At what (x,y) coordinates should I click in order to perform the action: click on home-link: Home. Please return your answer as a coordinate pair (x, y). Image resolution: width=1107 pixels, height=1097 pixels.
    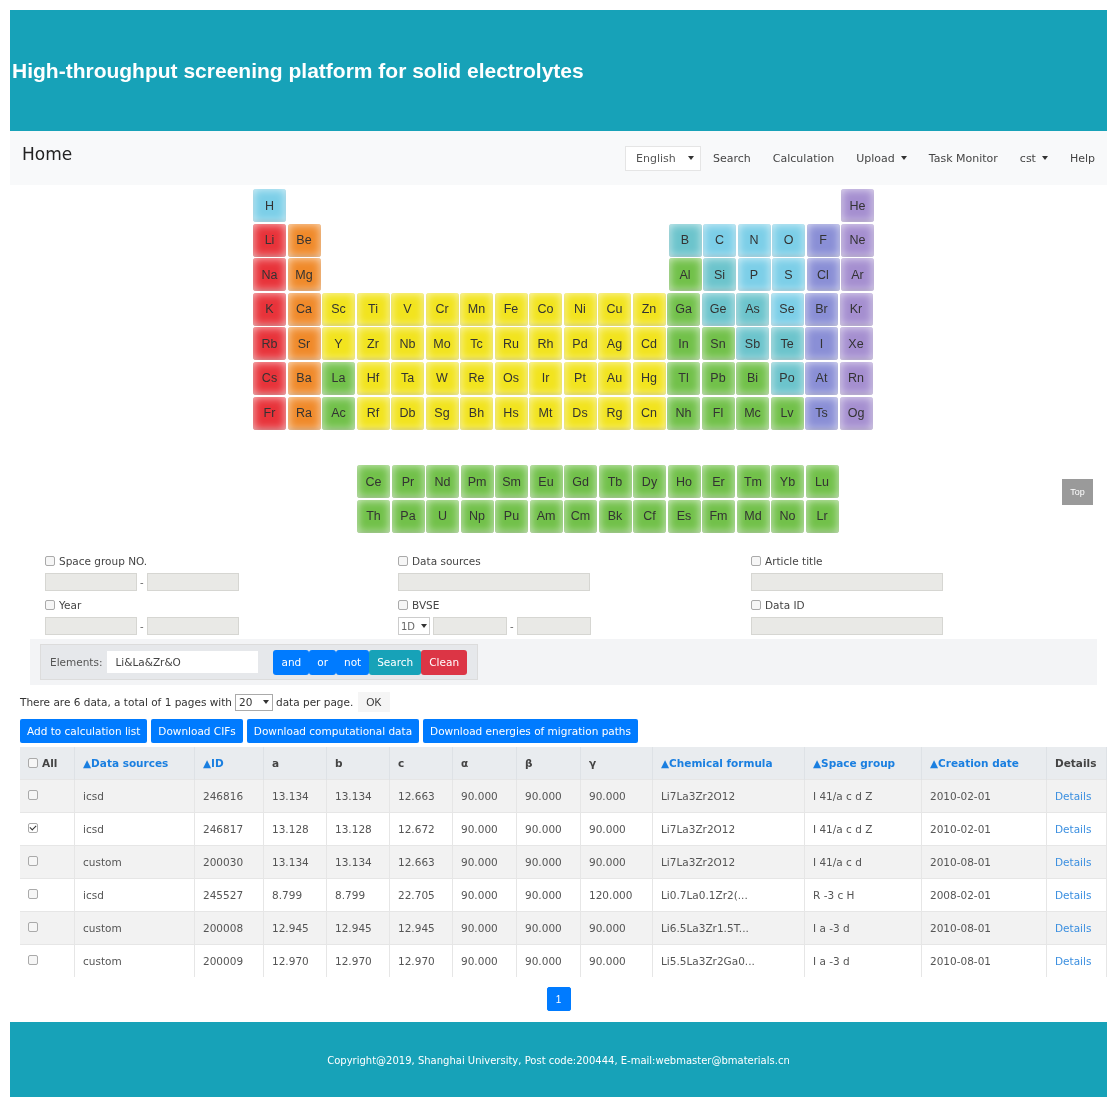
    Looking at the image, I should click on (47, 154).